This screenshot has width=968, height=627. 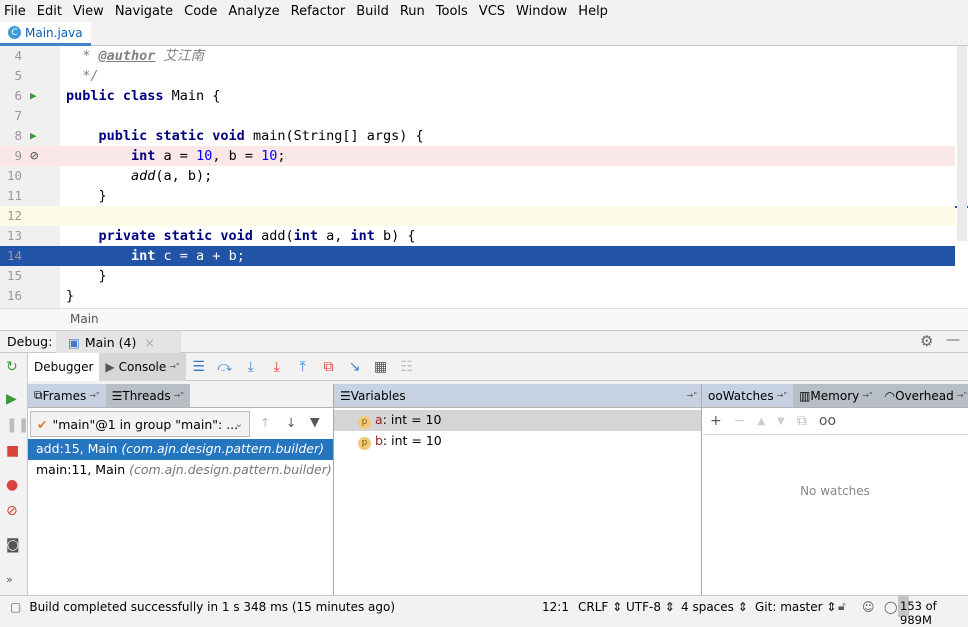 I want to click on memory-icon: ▥, so click(x=805, y=395).